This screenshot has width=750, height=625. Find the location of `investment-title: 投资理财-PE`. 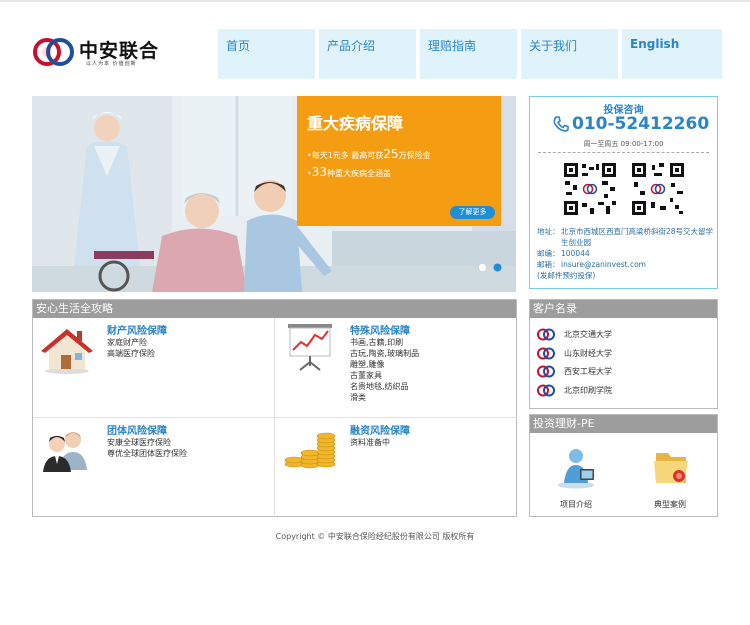

investment-title: 投资理财-PE is located at coordinates (623, 424).